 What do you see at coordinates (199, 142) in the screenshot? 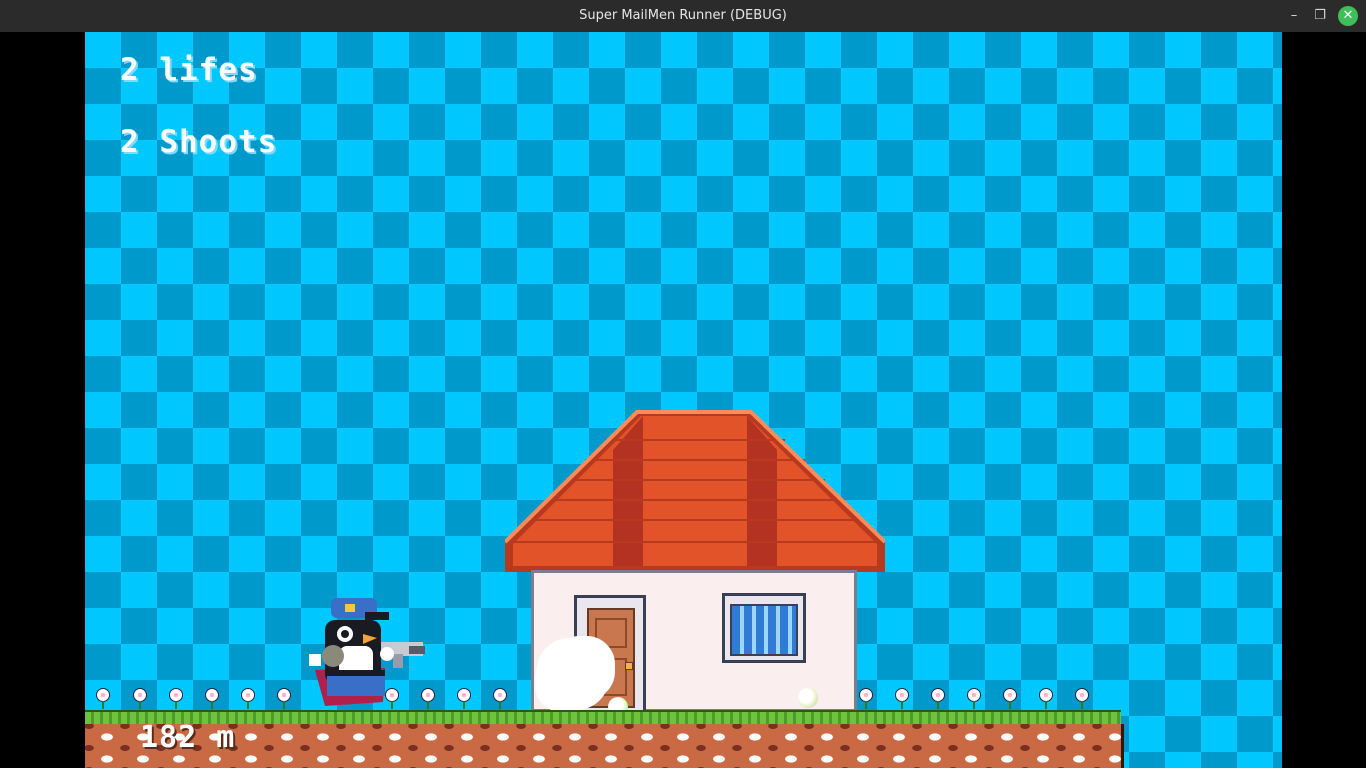
I see `shoots-counter: 2 Shoots` at bounding box center [199, 142].